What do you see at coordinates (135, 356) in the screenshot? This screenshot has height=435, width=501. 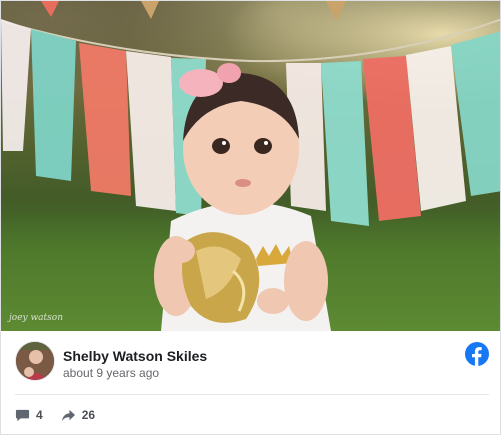 I see `author-name: Shelby Watson Skiles` at bounding box center [135, 356].